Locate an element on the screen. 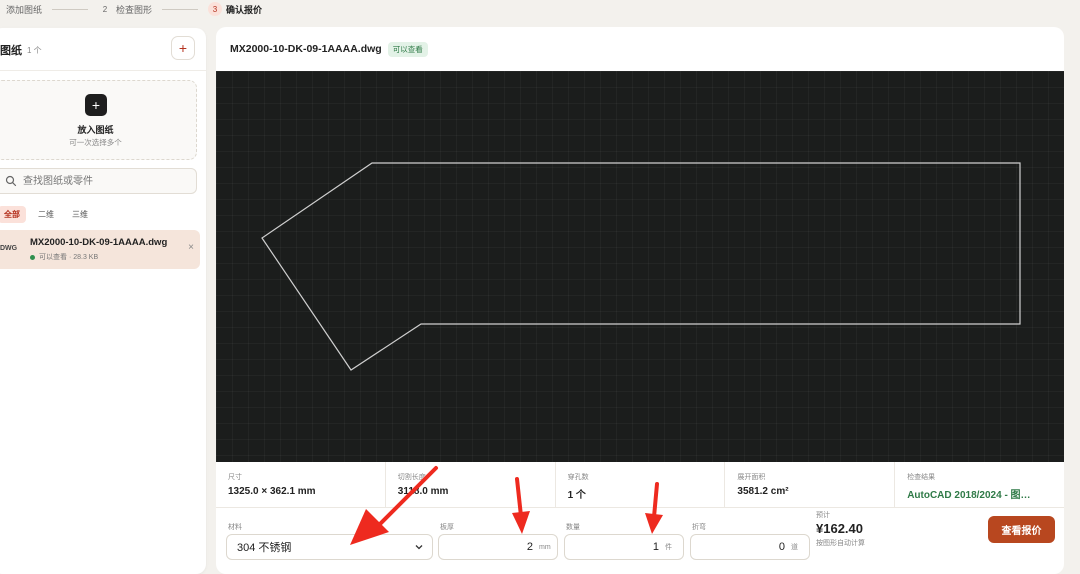 This screenshot has height=574, width=1080. step-number: 3 is located at coordinates (215, 9).